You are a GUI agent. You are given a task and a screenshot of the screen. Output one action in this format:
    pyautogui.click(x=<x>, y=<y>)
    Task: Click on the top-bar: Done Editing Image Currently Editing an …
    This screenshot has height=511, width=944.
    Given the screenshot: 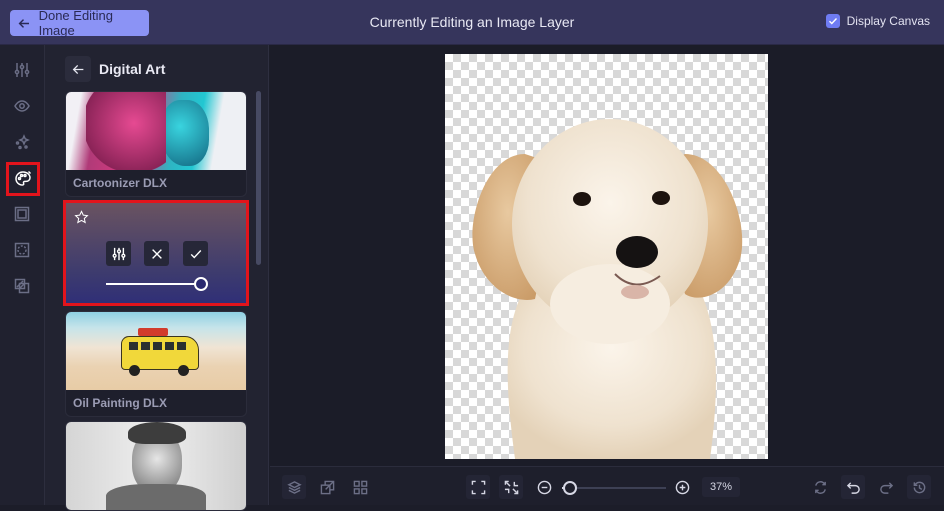 What is the action you would take?
    pyautogui.click(x=472, y=22)
    